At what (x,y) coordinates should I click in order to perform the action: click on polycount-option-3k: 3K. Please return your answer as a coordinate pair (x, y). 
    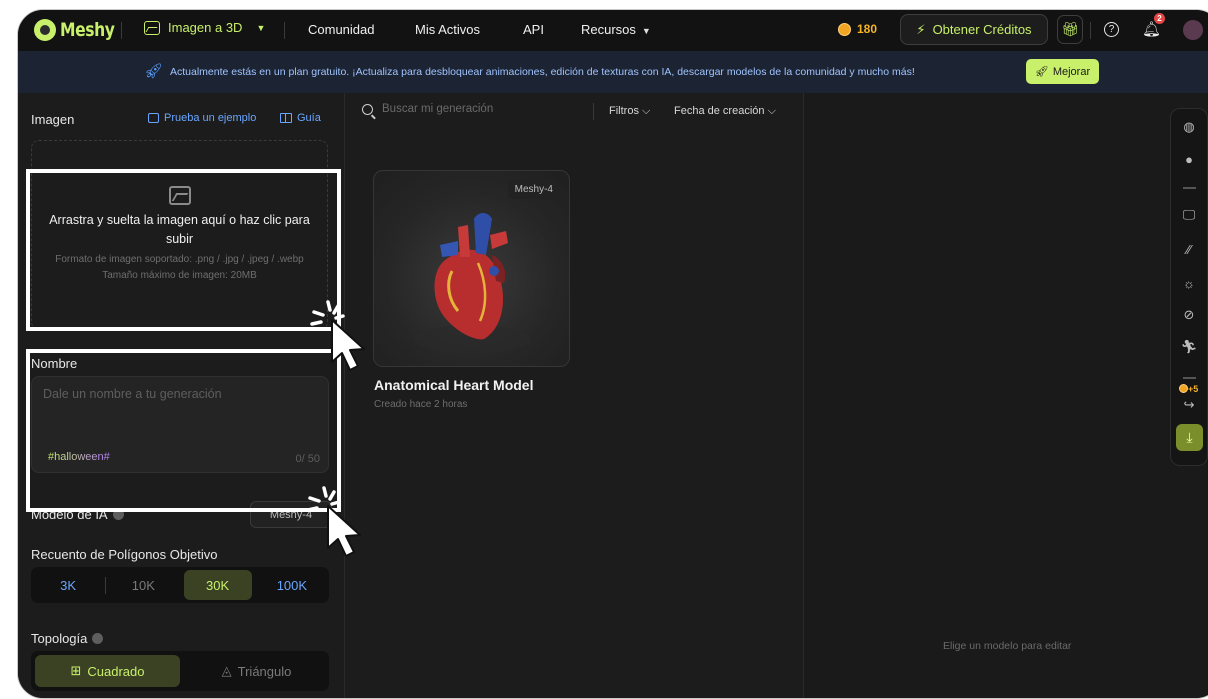
    Looking at the image, I should click on (68, 585).